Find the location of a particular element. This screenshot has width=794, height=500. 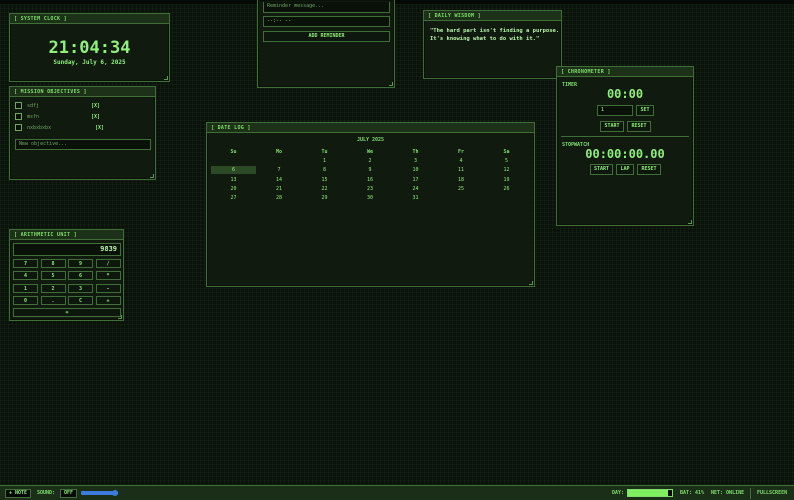

add-reminder-button: ADD REMINDER is located at coordinates (326, 36).